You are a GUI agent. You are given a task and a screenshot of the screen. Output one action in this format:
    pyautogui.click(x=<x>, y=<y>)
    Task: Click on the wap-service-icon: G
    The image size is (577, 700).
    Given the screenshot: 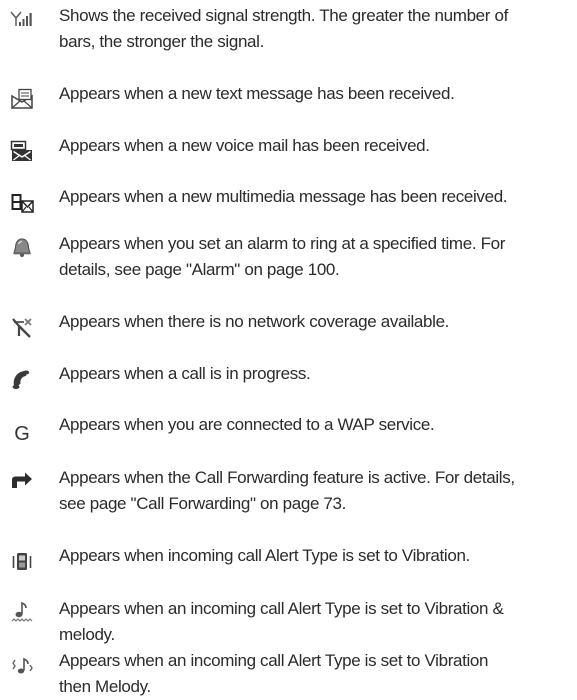 What is the action you would take?
    pyautogui.click(x=22, y=434)
    